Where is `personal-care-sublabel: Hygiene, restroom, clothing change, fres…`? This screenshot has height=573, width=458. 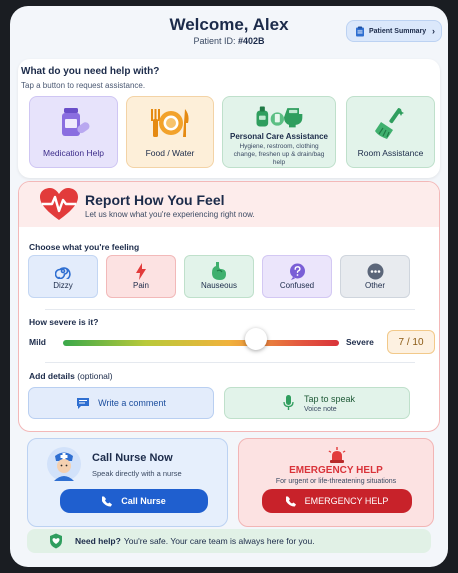
personal-care-sublabel: Hygiene, restroom, clothing change, fres… is located at coordinates (279, 154).